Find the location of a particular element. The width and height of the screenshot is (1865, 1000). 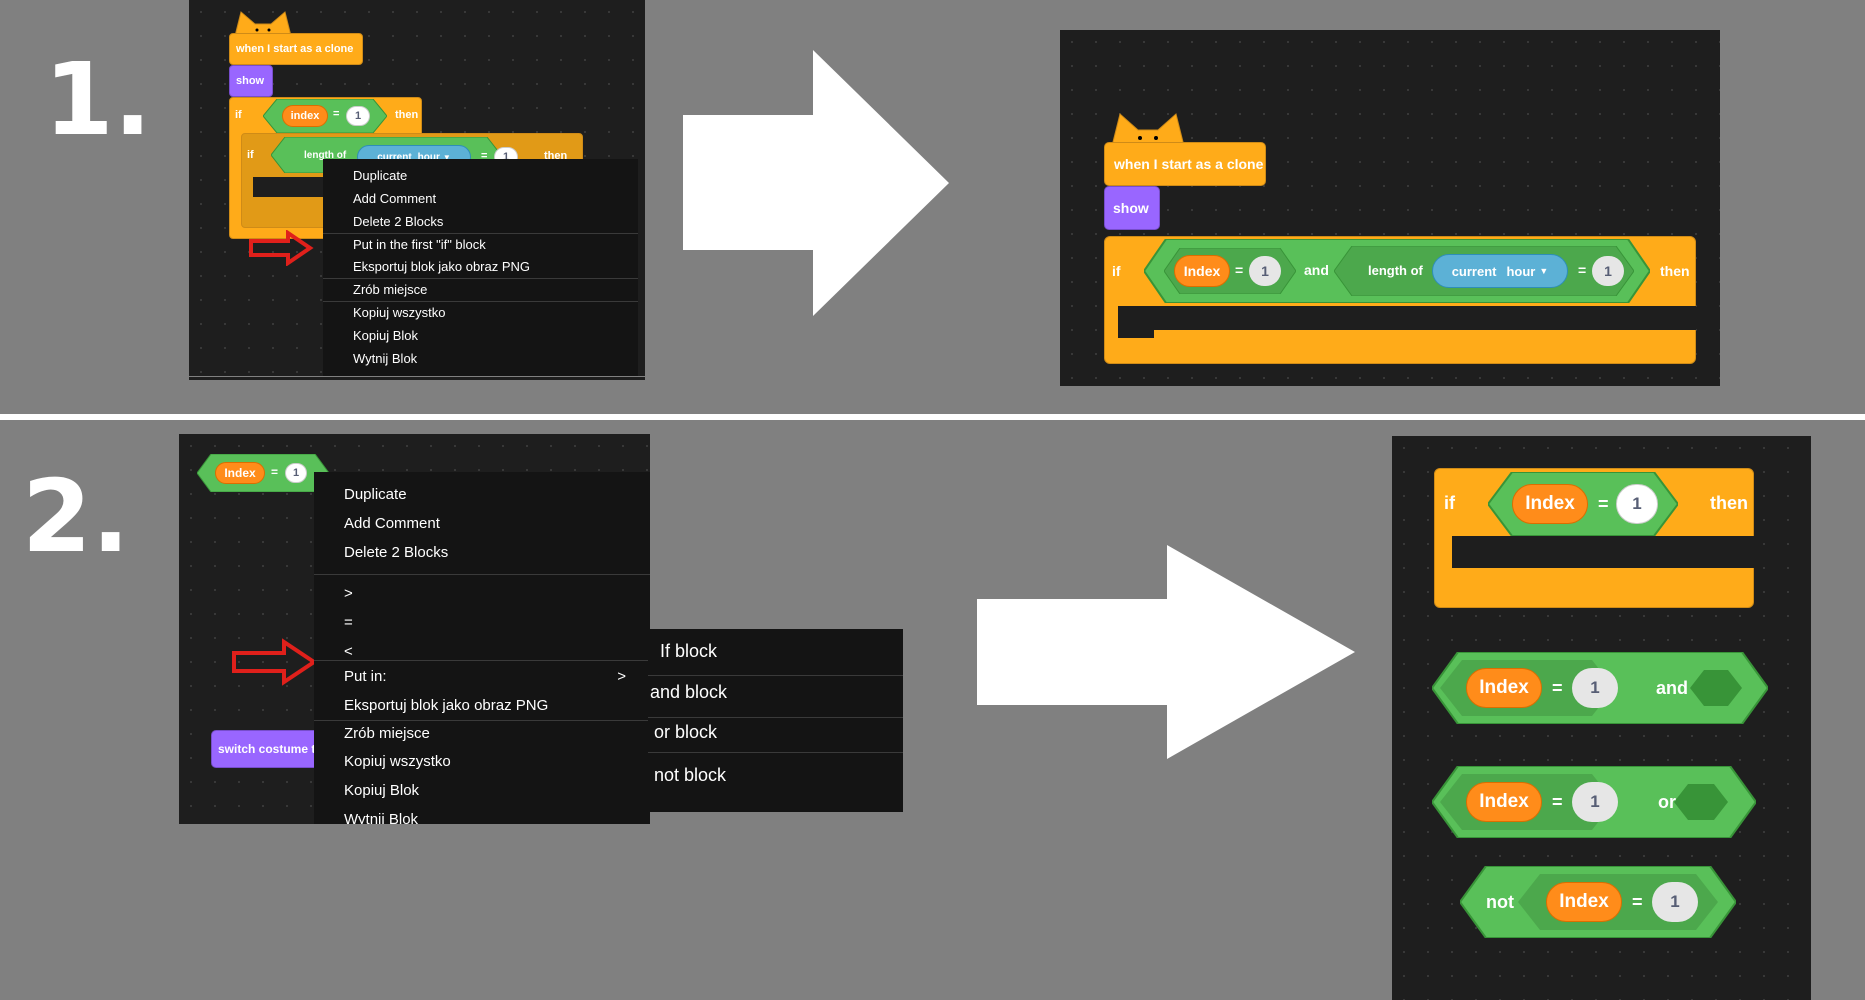

step-number-2: 2. is located at coordinates (76, 516).